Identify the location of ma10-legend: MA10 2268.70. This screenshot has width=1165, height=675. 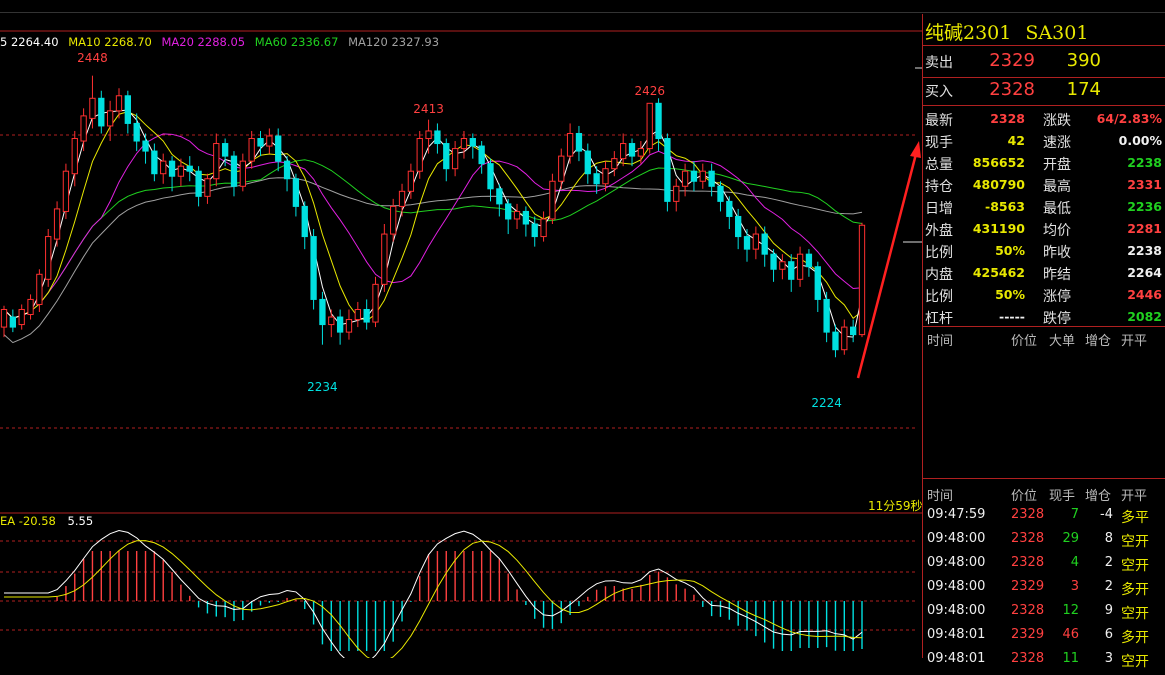
(110, 42).